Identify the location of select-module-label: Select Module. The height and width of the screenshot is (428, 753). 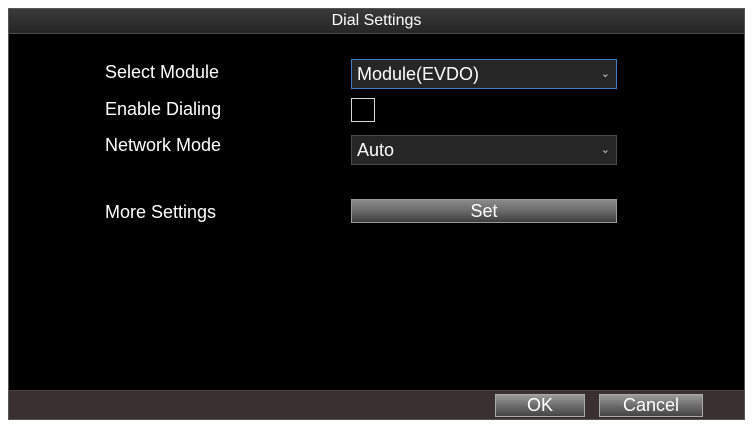
(162, 72).